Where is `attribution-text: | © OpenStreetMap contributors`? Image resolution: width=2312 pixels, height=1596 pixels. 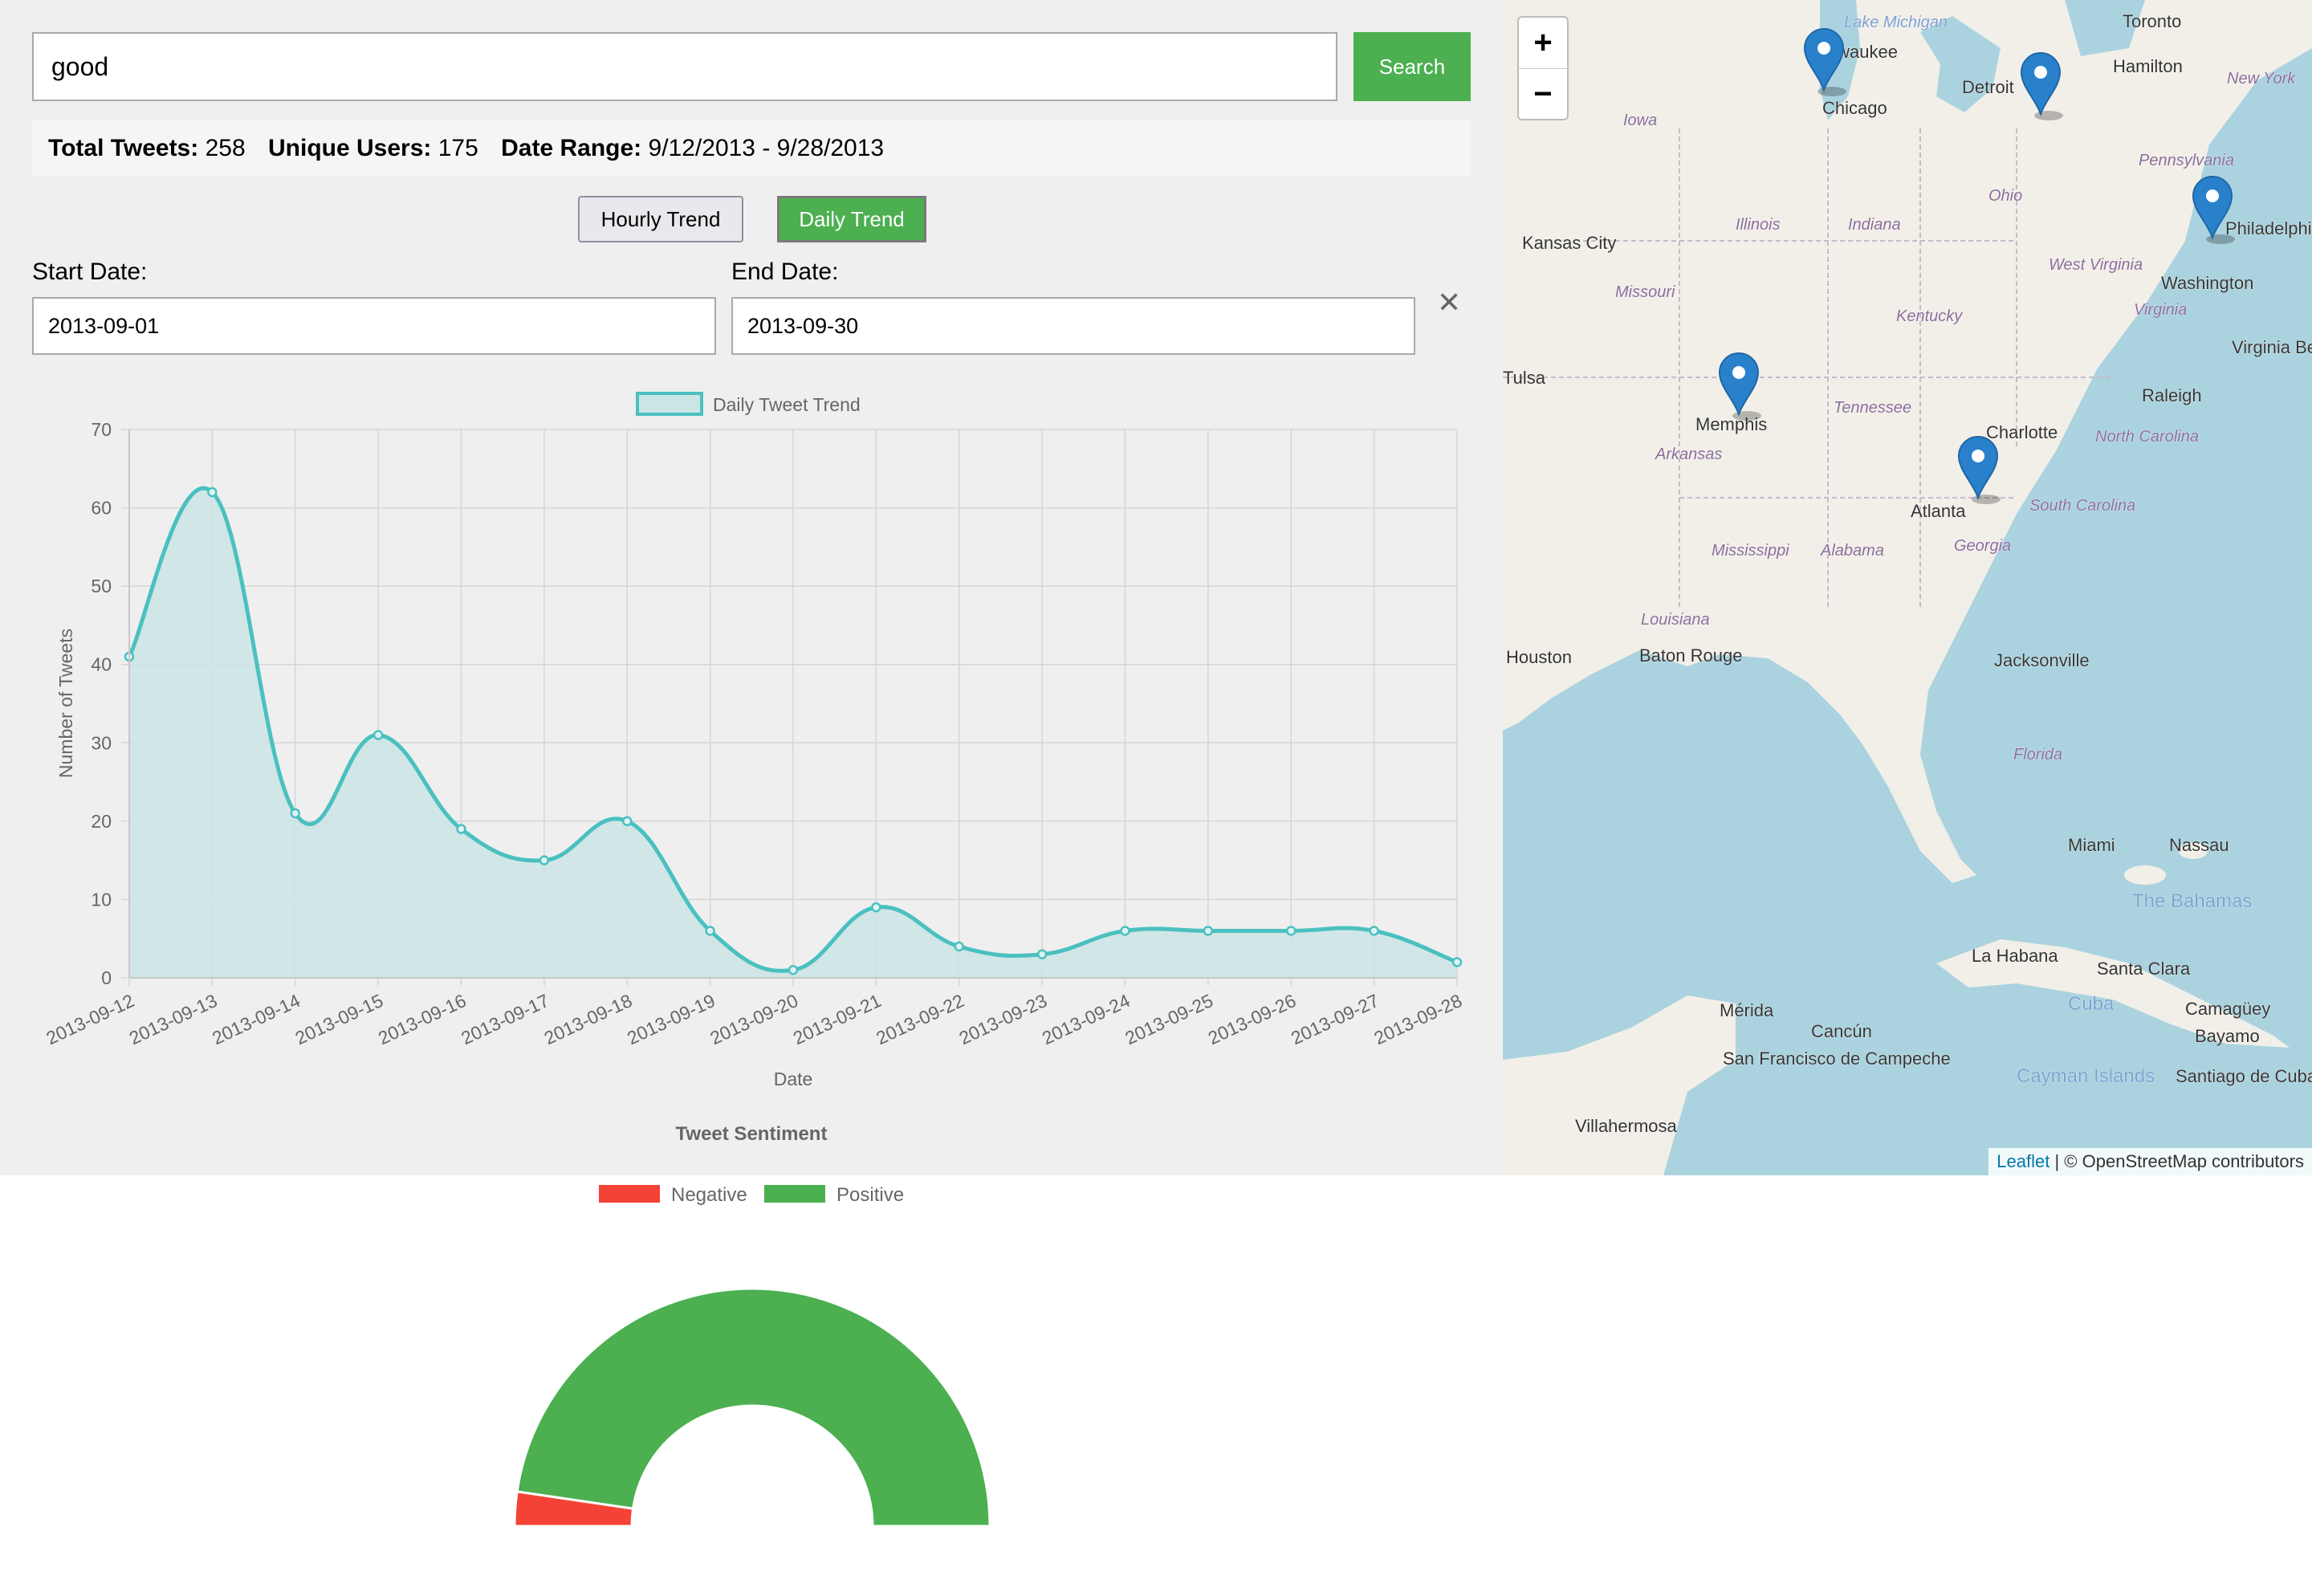
attribution-text: | © OpenStreetMap contributors is located at coordinates (2176, 1161).